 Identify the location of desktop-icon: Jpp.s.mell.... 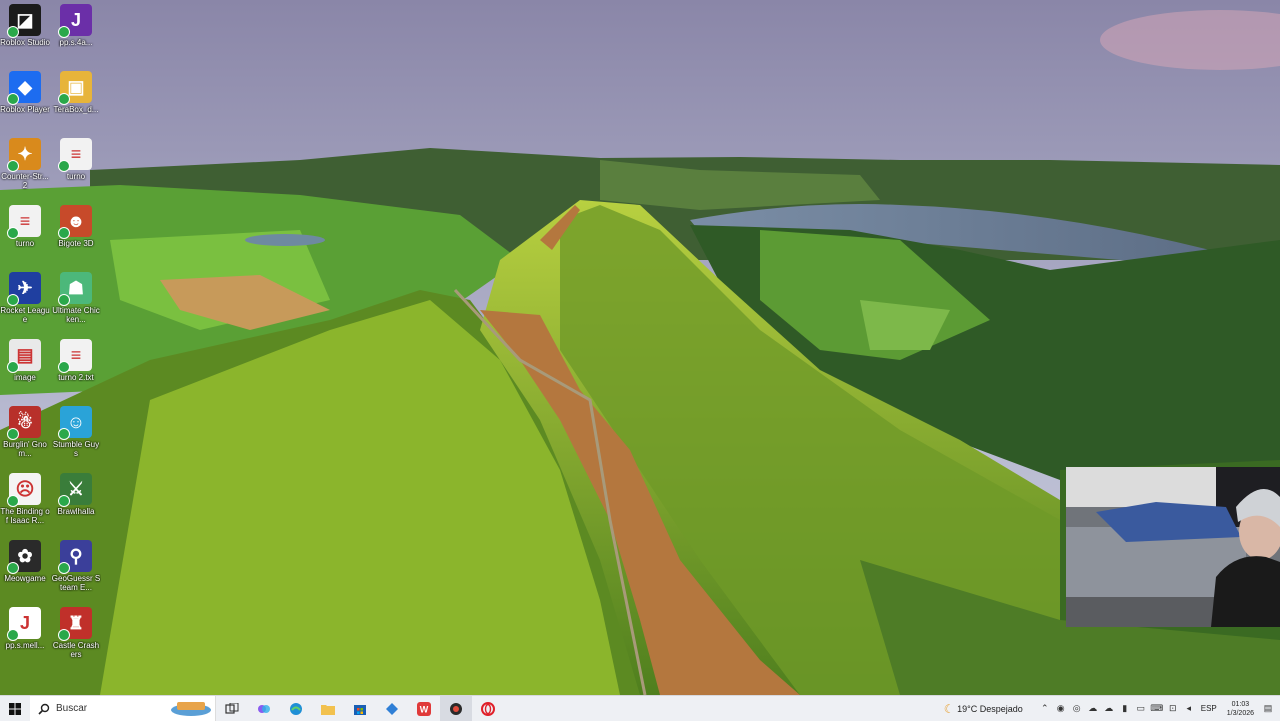
(25, 636).